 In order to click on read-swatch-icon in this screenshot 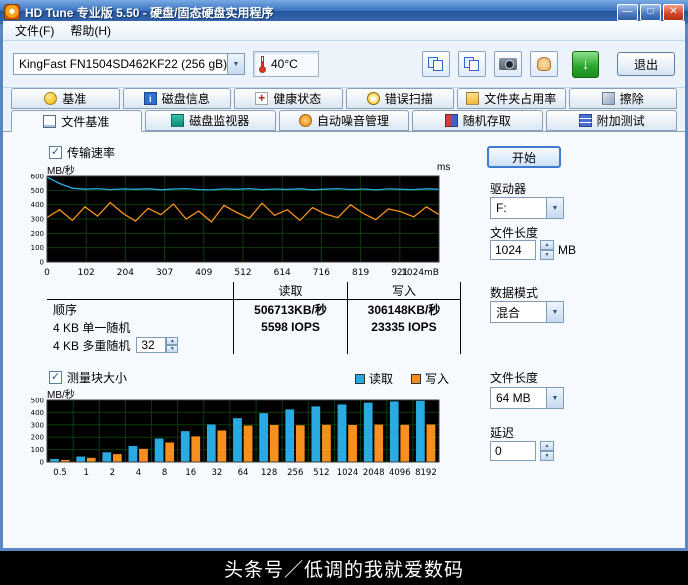, I will do `click(360, 378)`.